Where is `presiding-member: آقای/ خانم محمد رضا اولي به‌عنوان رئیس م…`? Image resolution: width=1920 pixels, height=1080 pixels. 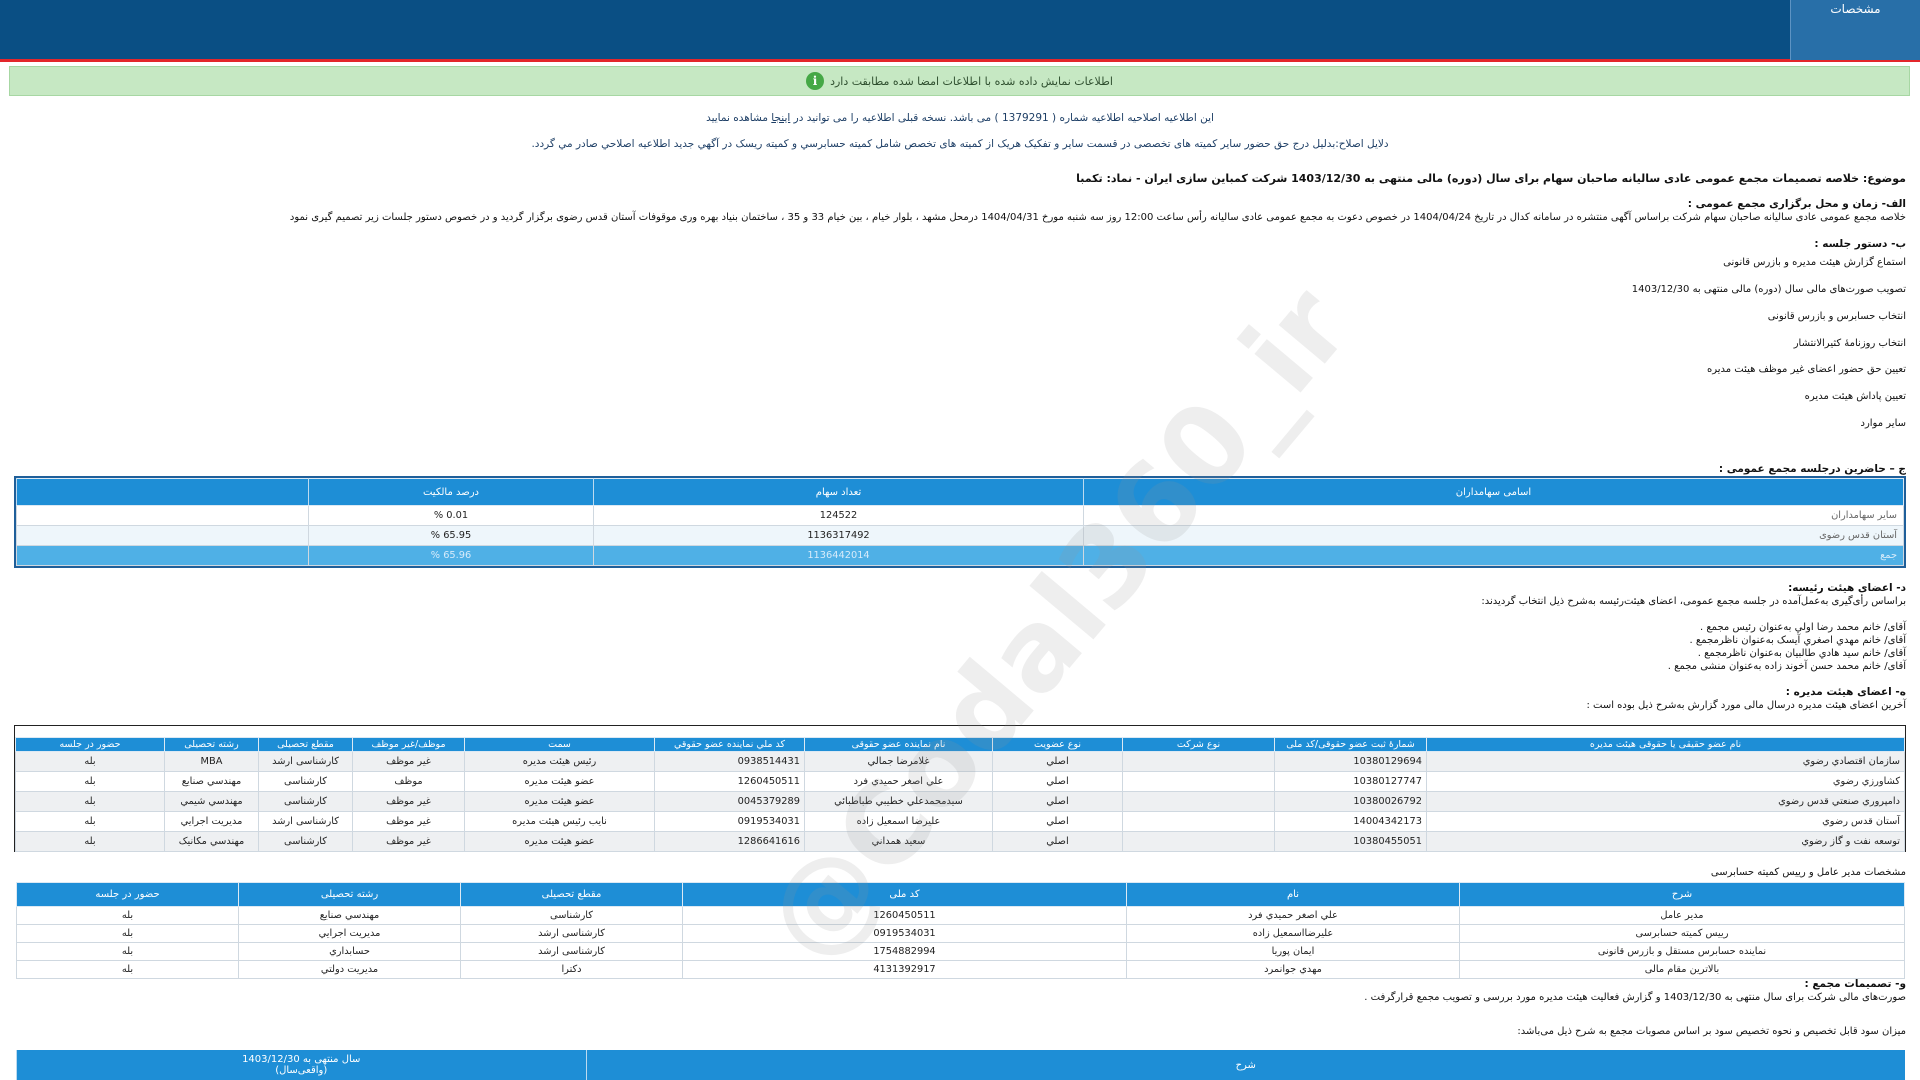 presiding-member: آقای/ خانم محمد رضا اولي به‌عنوان رئیس م… is located at coordinates (1803, 627).